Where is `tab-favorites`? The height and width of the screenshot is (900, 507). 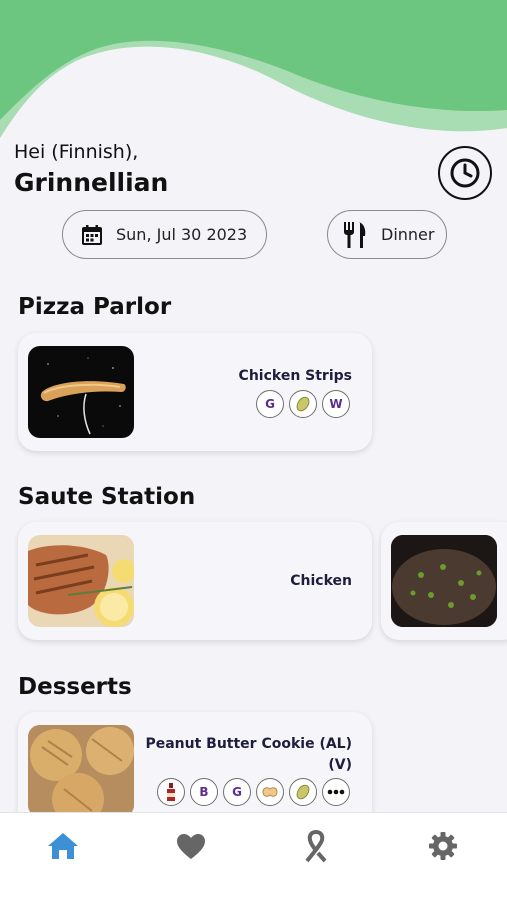 tab-favorites is located at coordinates (191, 846).